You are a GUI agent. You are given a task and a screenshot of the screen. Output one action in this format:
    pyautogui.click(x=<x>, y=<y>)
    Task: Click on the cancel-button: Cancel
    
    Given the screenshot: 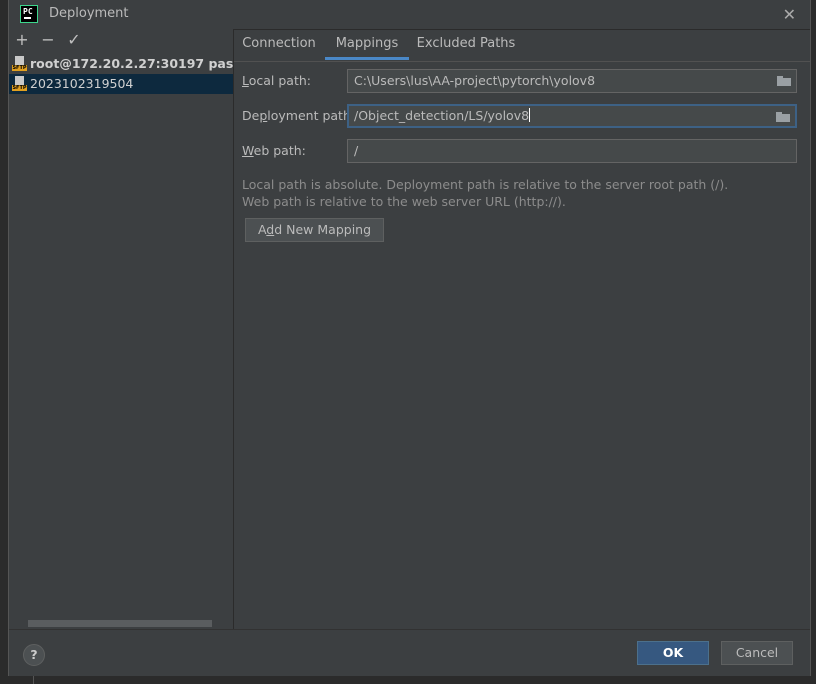 What is the action you would take?
    pyautogui.click(x=757, y=653)
    